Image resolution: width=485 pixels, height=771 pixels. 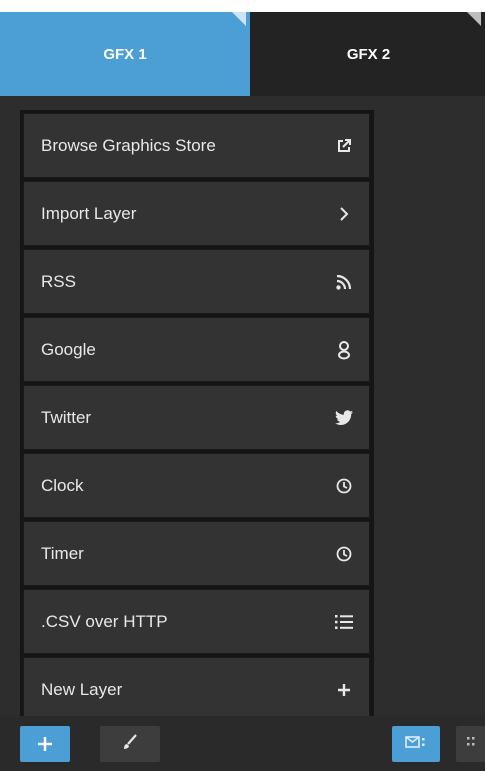 I want to click on menu-item-csv-over-http: .CSV over HTTP, so click(x=196, y=621).